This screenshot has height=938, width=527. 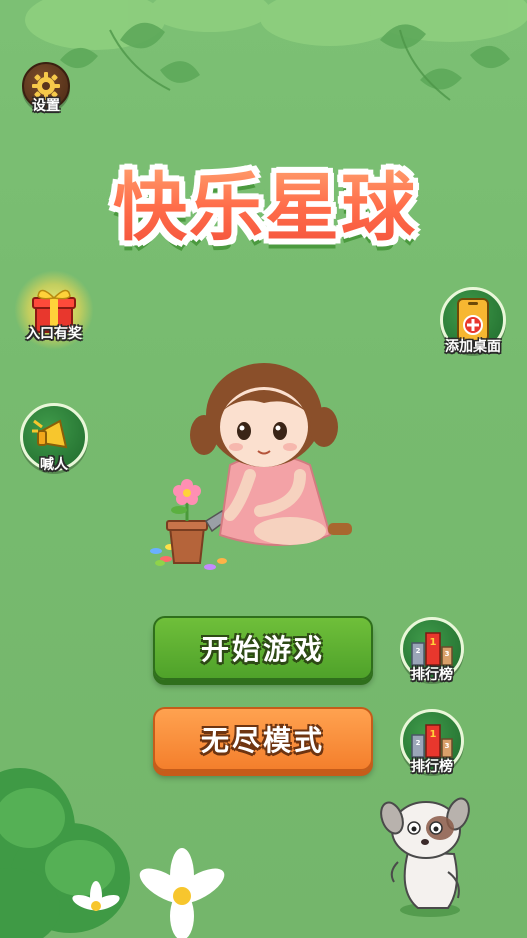 I want to click on start-game-label: 开始游戏, so click(x=262, y=649).